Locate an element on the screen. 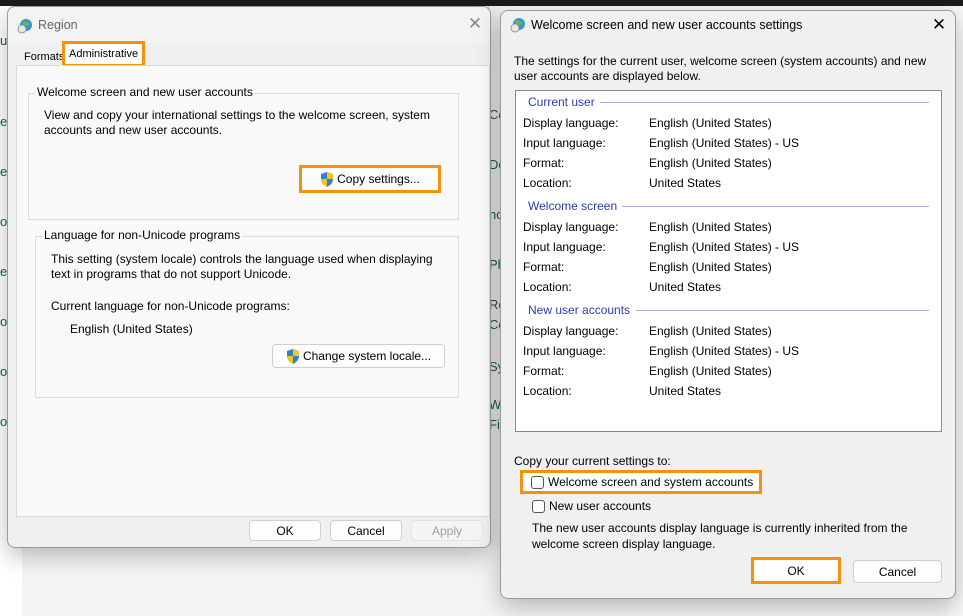 The width and height of the screenshot is (963, 616). welcome-screen-checkbox is located at coordinates (537, 482).